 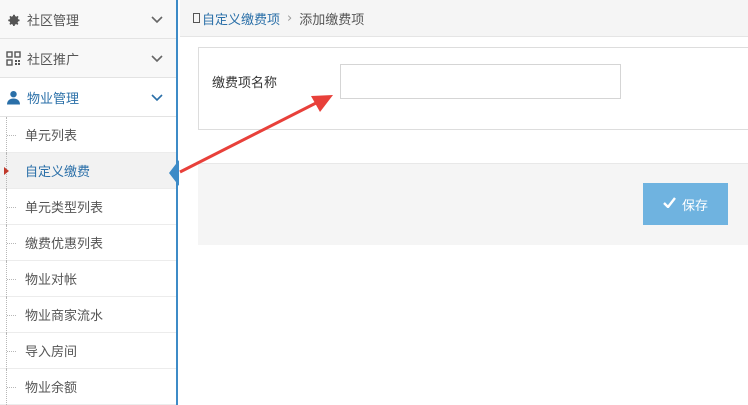 I want to click on sidebar-item-label: 单元类型列表, so click(x=64, y=208).